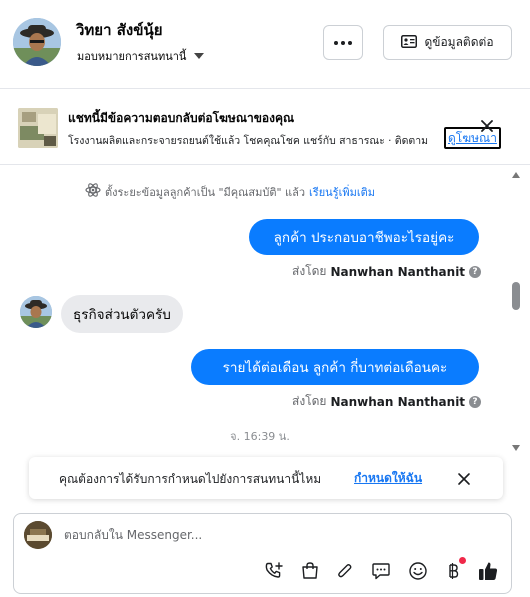  What do you see at coordinates (388, 478) in the screenshot?
I see `assign-to-me-link: กำหนดให้ฉัน` at bounding box center [388, 478].